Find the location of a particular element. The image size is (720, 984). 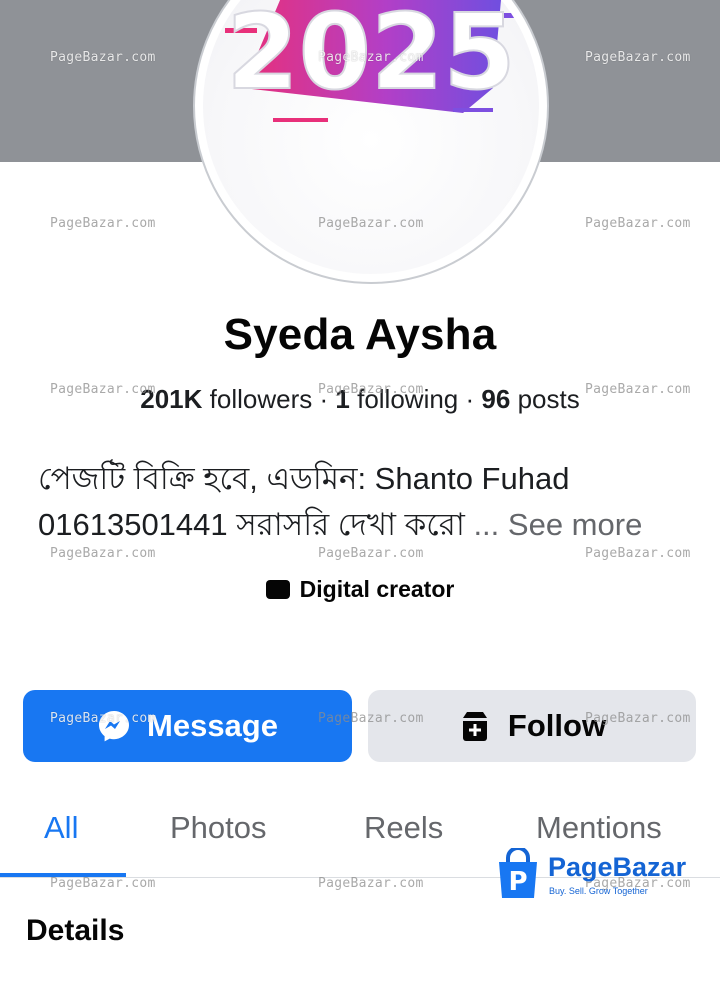

logo-tagline: Buy. Sell. Grow Together is located at coordinates (598, 891).